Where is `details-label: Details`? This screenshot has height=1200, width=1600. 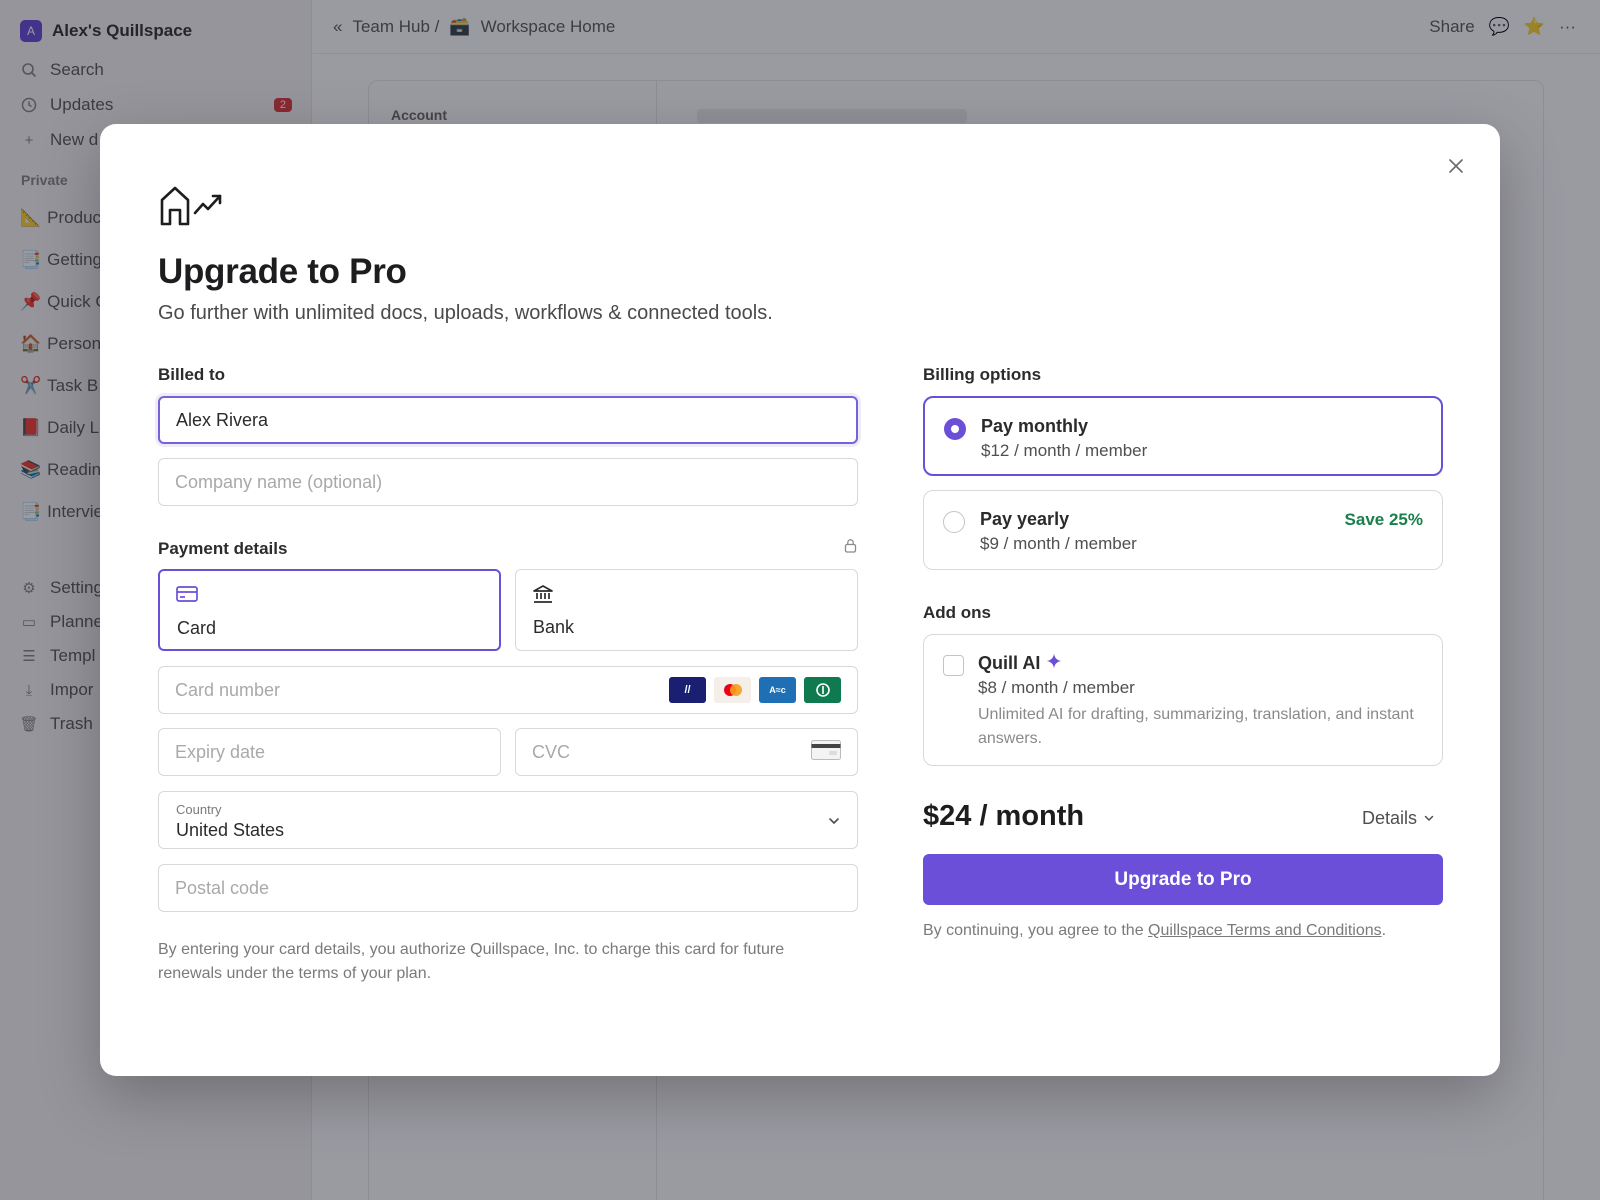 details-label: Details is located at coordinates (1390, 818).